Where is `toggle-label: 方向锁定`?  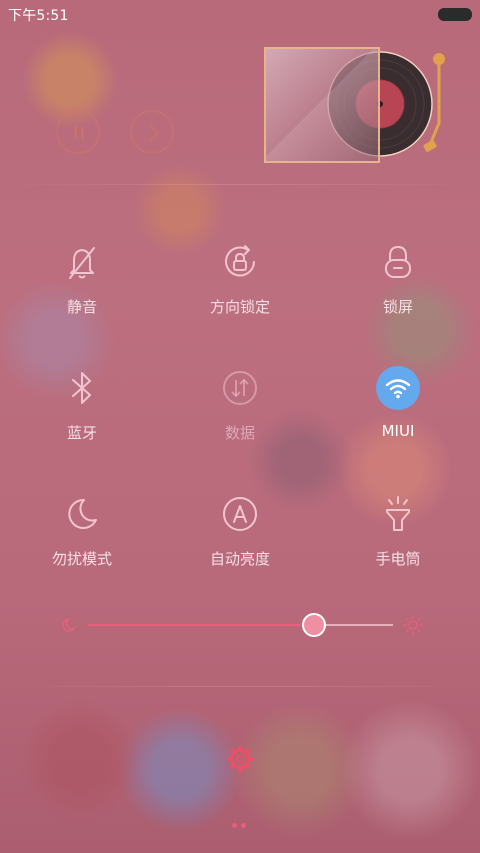 toggle-label: 方向锁定 is located at coordinates (239, 307).